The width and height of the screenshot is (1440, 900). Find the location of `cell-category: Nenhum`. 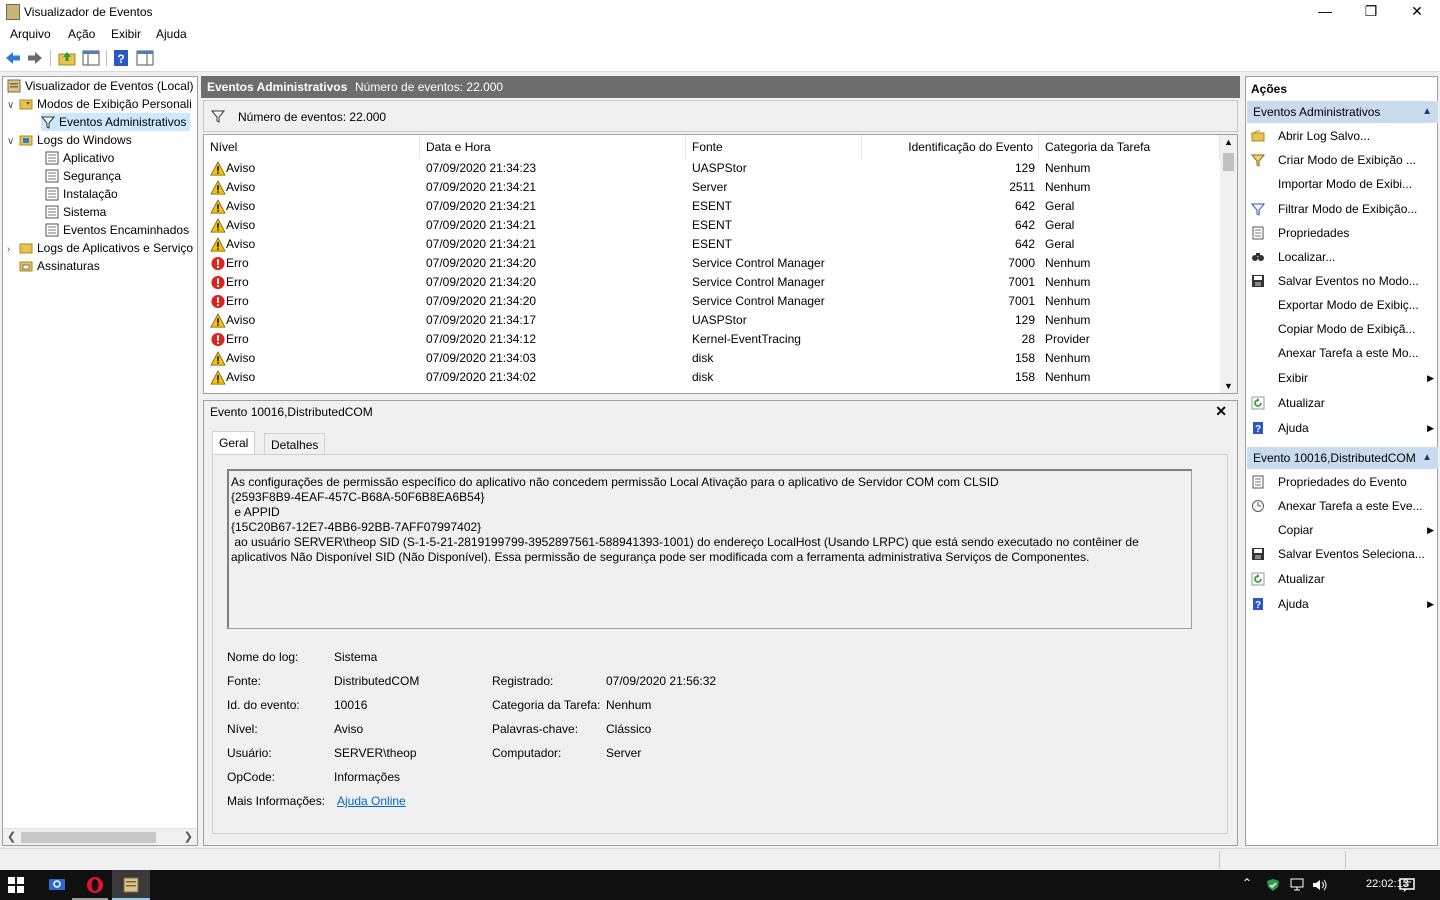

cell-category: Nenhum is located at coordinates (1068, 358).